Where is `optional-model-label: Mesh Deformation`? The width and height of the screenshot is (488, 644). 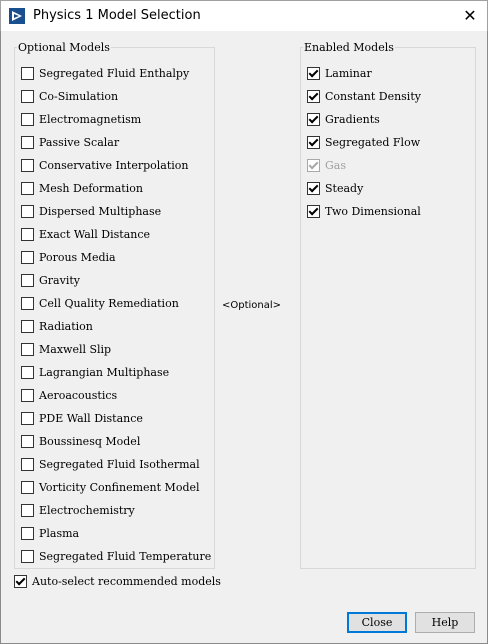
optional-model-label: Mesh Deformation is located at coordinates (91, 188).